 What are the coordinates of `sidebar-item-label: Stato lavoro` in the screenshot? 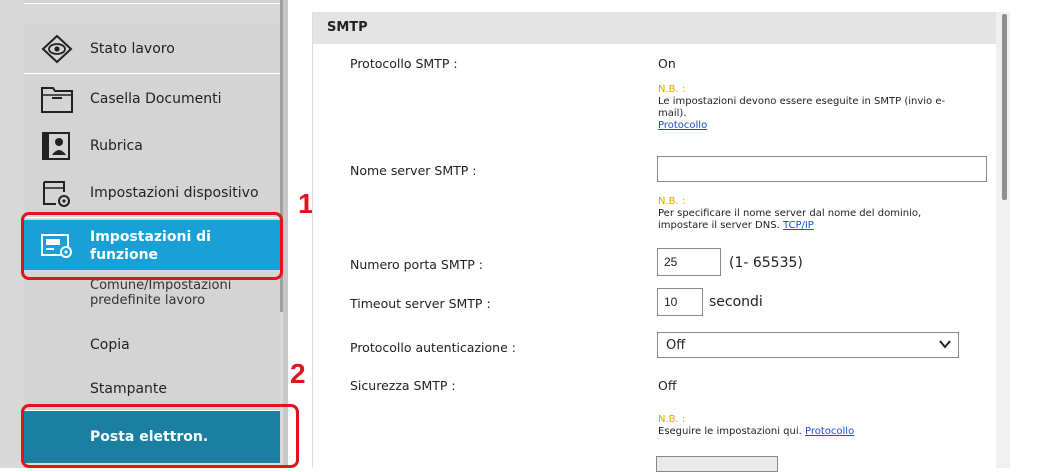 It's located at (132, 49).